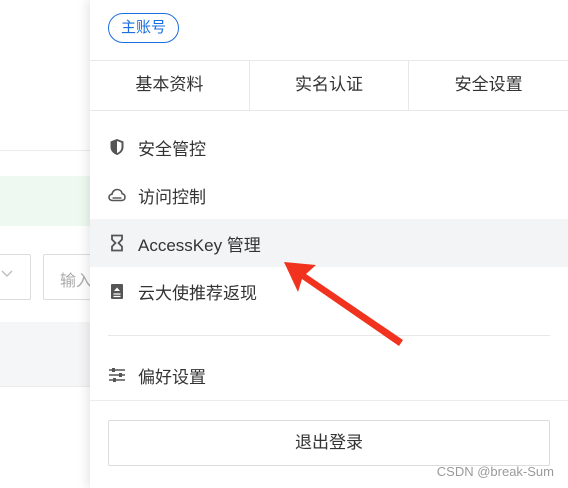 Image resolution: width=568 pixels, height=488 pixels. Describe the element at coordinates (172, 149) in the screenshot. I see `menu-item-label: 安全管控` at that location.